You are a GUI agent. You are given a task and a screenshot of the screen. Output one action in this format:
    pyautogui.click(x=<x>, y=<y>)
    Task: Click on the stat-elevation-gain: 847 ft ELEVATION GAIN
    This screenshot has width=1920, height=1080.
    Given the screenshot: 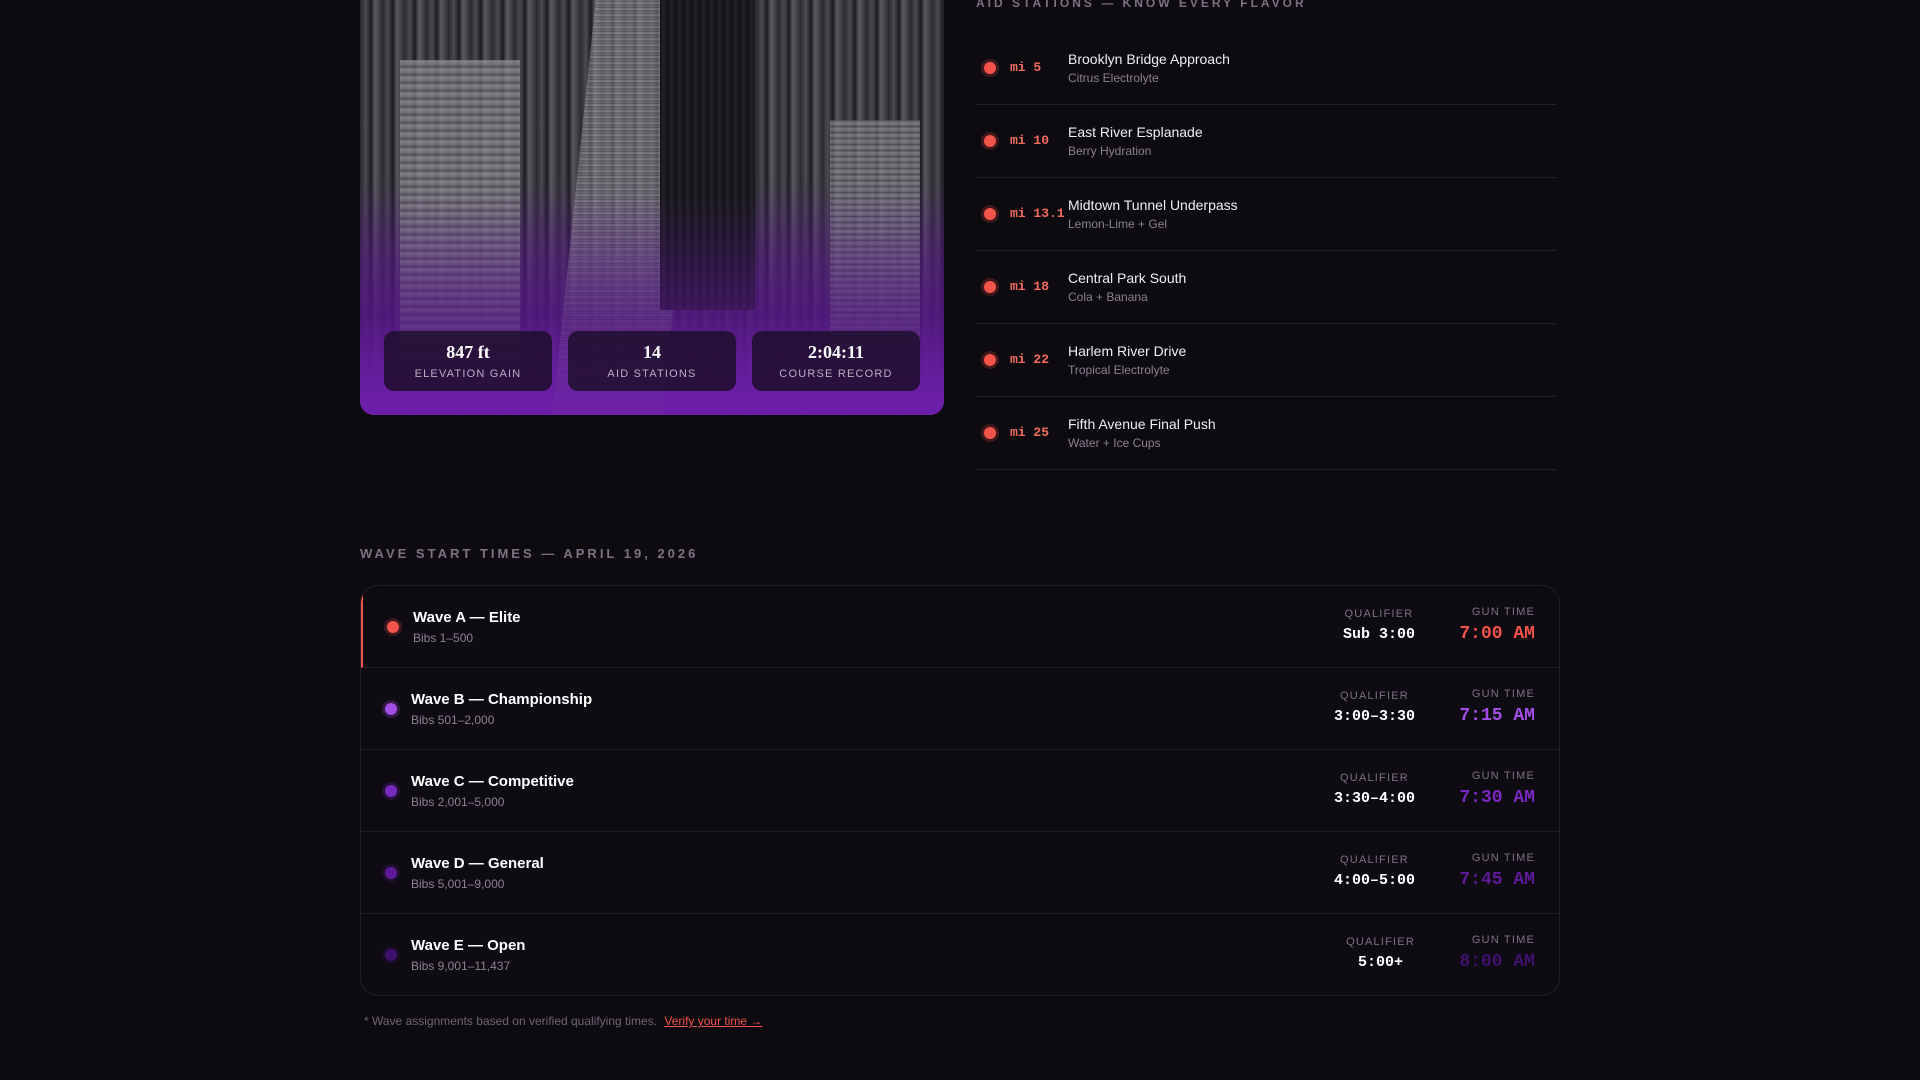 What is the action you would take?
    pyautogui.click(x=468, y=361)
    